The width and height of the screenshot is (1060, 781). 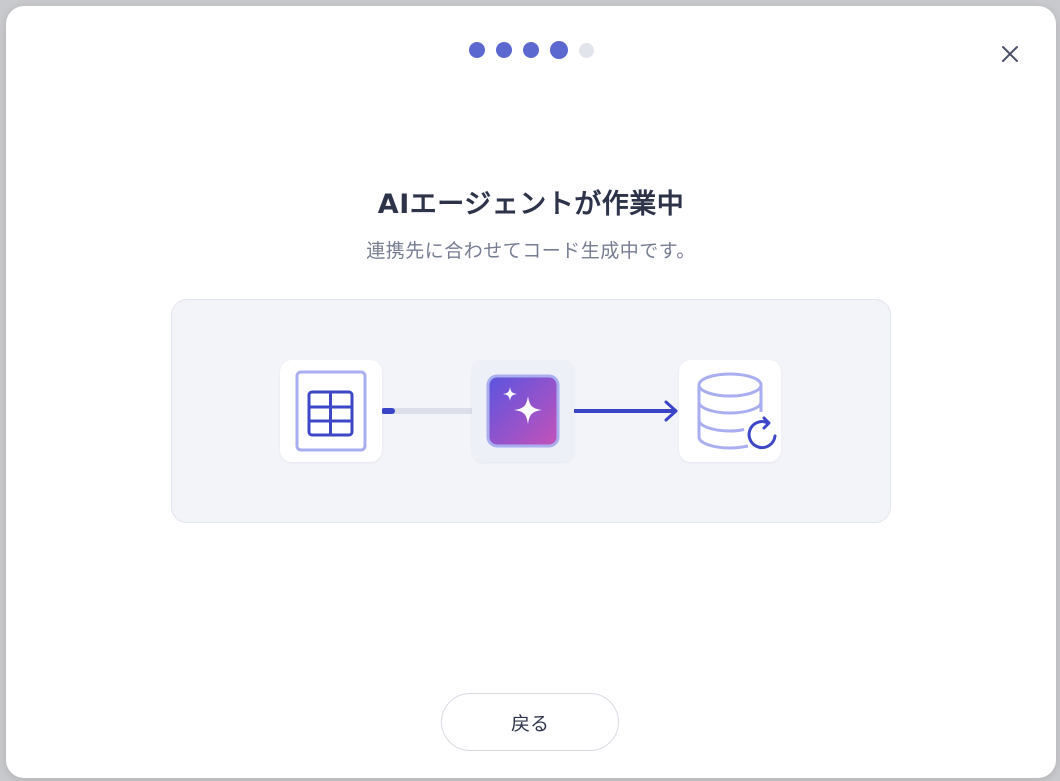 I want to click on spreadsheet-node, so click(x=331, y=411).